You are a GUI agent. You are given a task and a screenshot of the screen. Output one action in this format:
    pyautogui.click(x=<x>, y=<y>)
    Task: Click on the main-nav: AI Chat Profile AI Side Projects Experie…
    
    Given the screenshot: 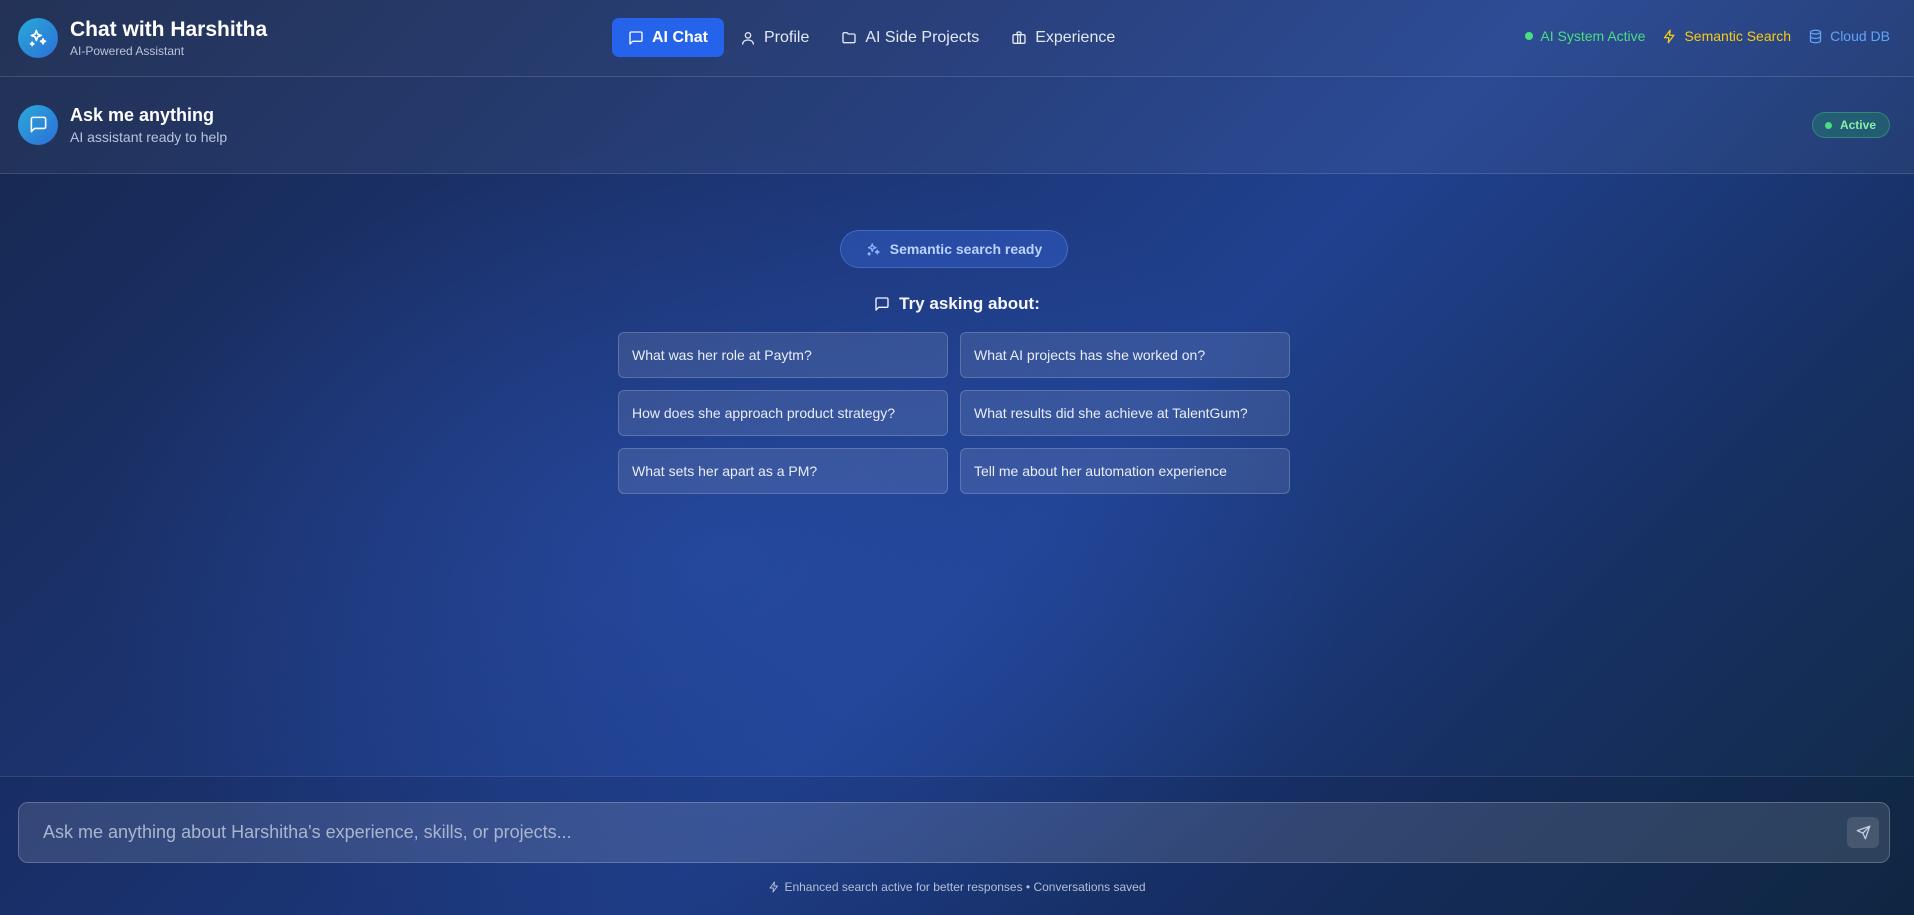 What is the action you would take?
    pyautogui.click(x=871, y=37)
    